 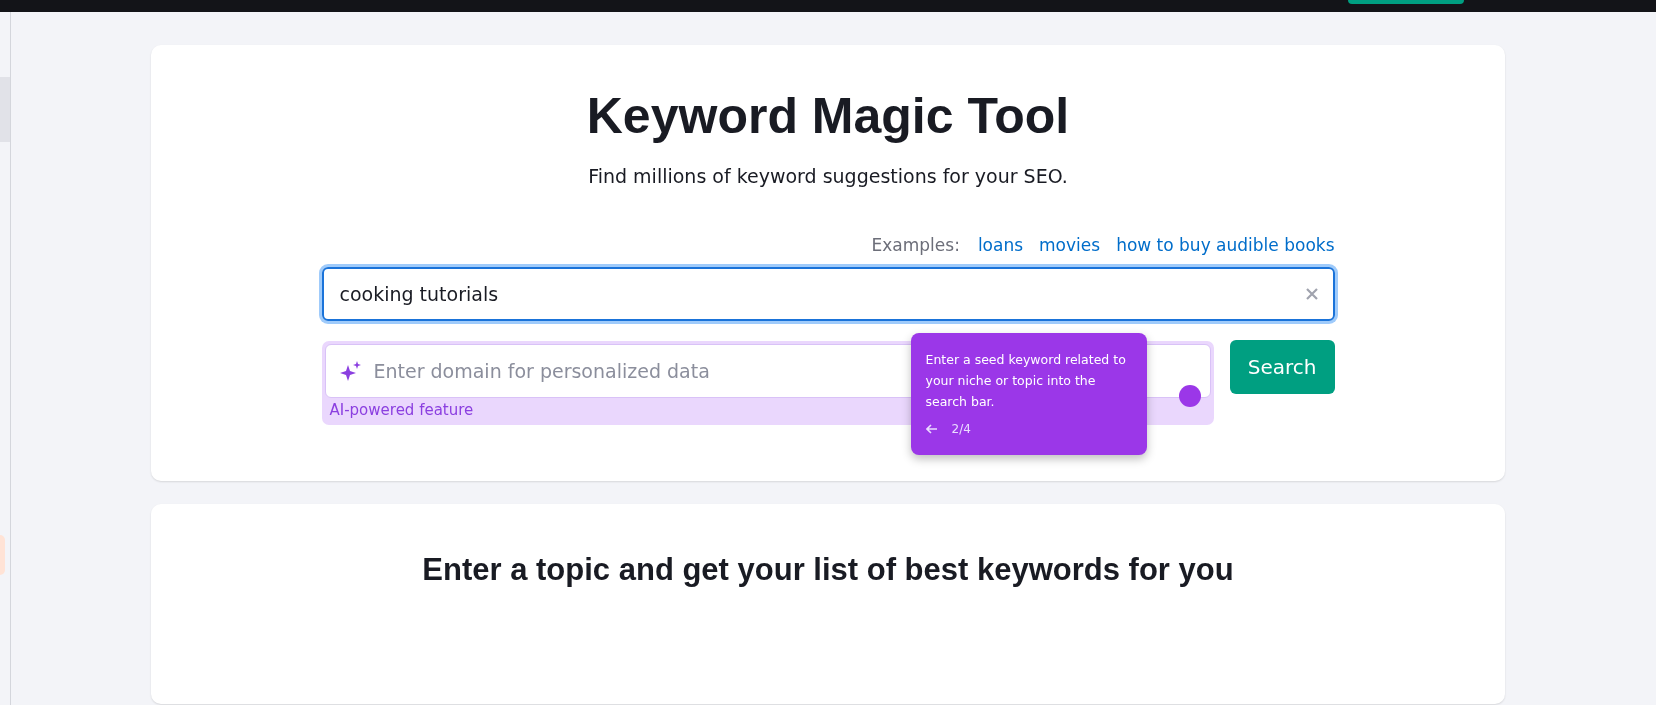 I want to click on top-bar-button, so click(x=1406, y=2).